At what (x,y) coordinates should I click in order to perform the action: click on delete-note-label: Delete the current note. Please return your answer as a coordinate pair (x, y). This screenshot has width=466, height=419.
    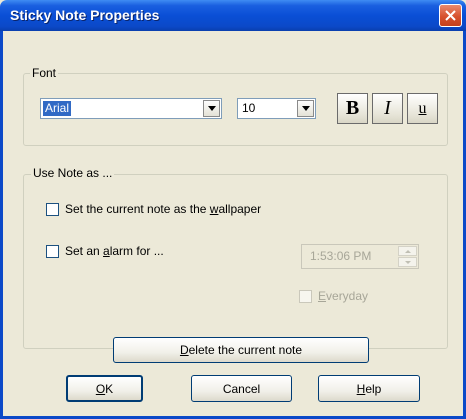
    Looking at the image, I should click on (241, 350).